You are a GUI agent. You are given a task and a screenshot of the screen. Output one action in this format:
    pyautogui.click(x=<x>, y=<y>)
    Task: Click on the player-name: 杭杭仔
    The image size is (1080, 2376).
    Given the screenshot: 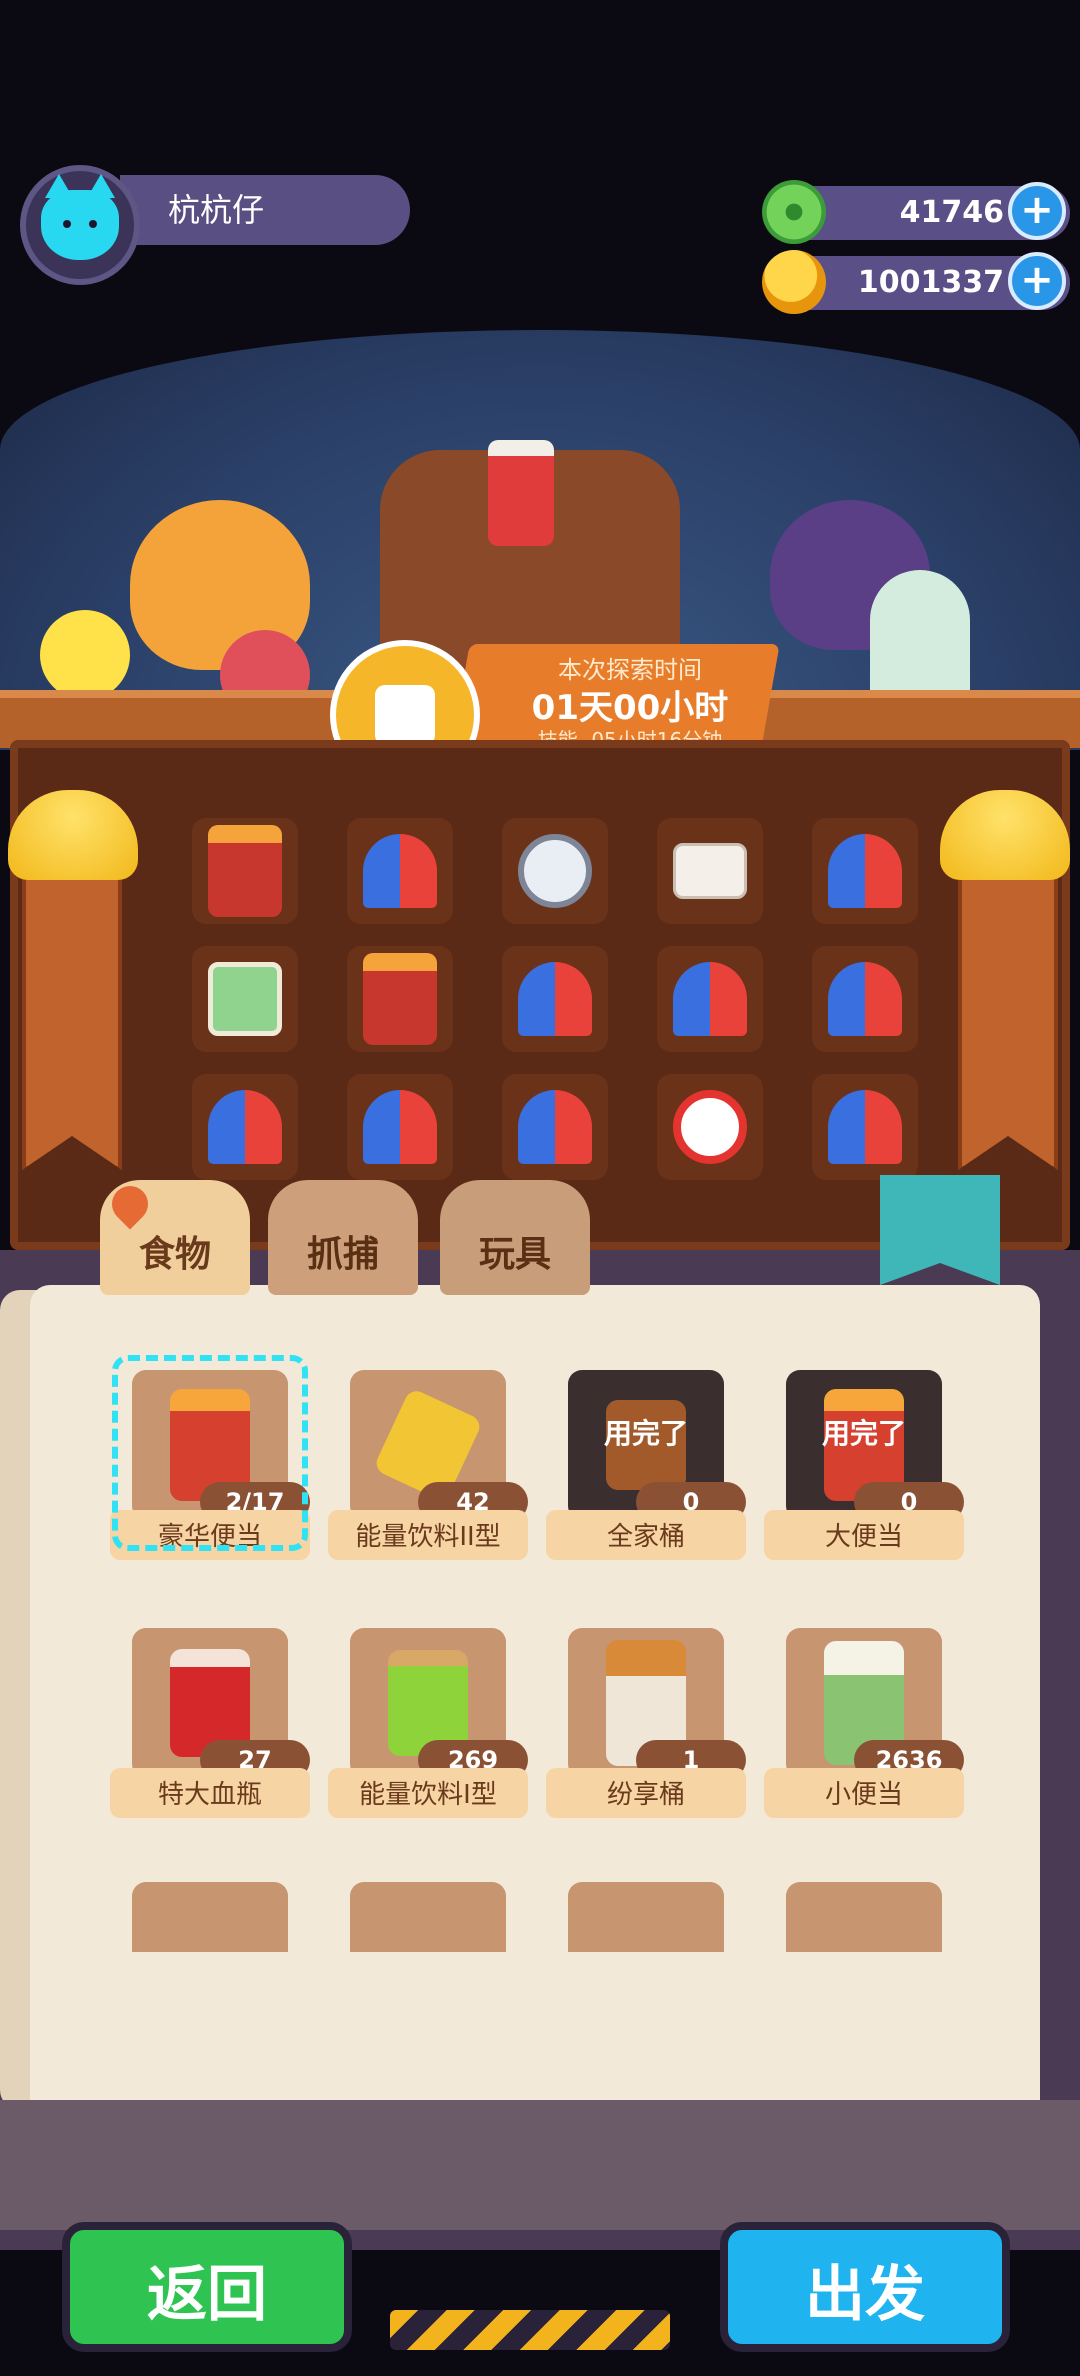 What is the action you would take?
    pyautogui.click(x=265, y=210)
    